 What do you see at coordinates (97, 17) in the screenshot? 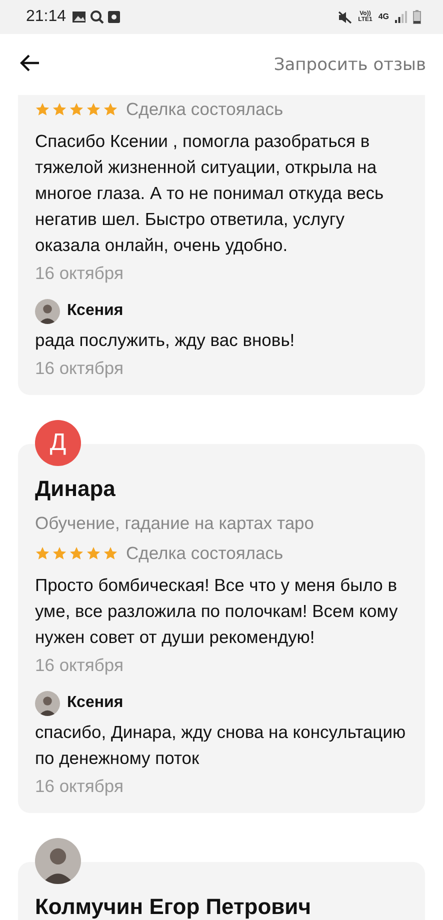
I see `search-icon` at bounding box center [97, 17].